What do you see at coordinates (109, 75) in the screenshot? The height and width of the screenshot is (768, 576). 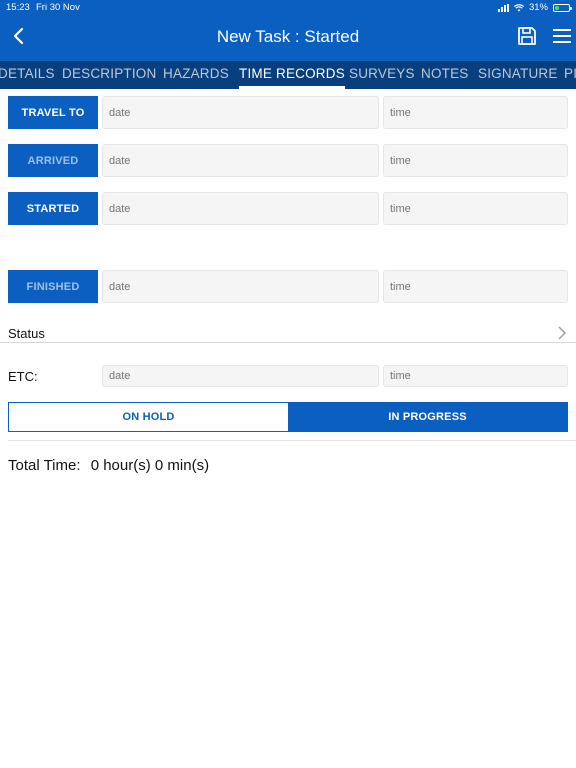 I see `tab-description: DESCRIPTION` at bounding box center [109, 75].